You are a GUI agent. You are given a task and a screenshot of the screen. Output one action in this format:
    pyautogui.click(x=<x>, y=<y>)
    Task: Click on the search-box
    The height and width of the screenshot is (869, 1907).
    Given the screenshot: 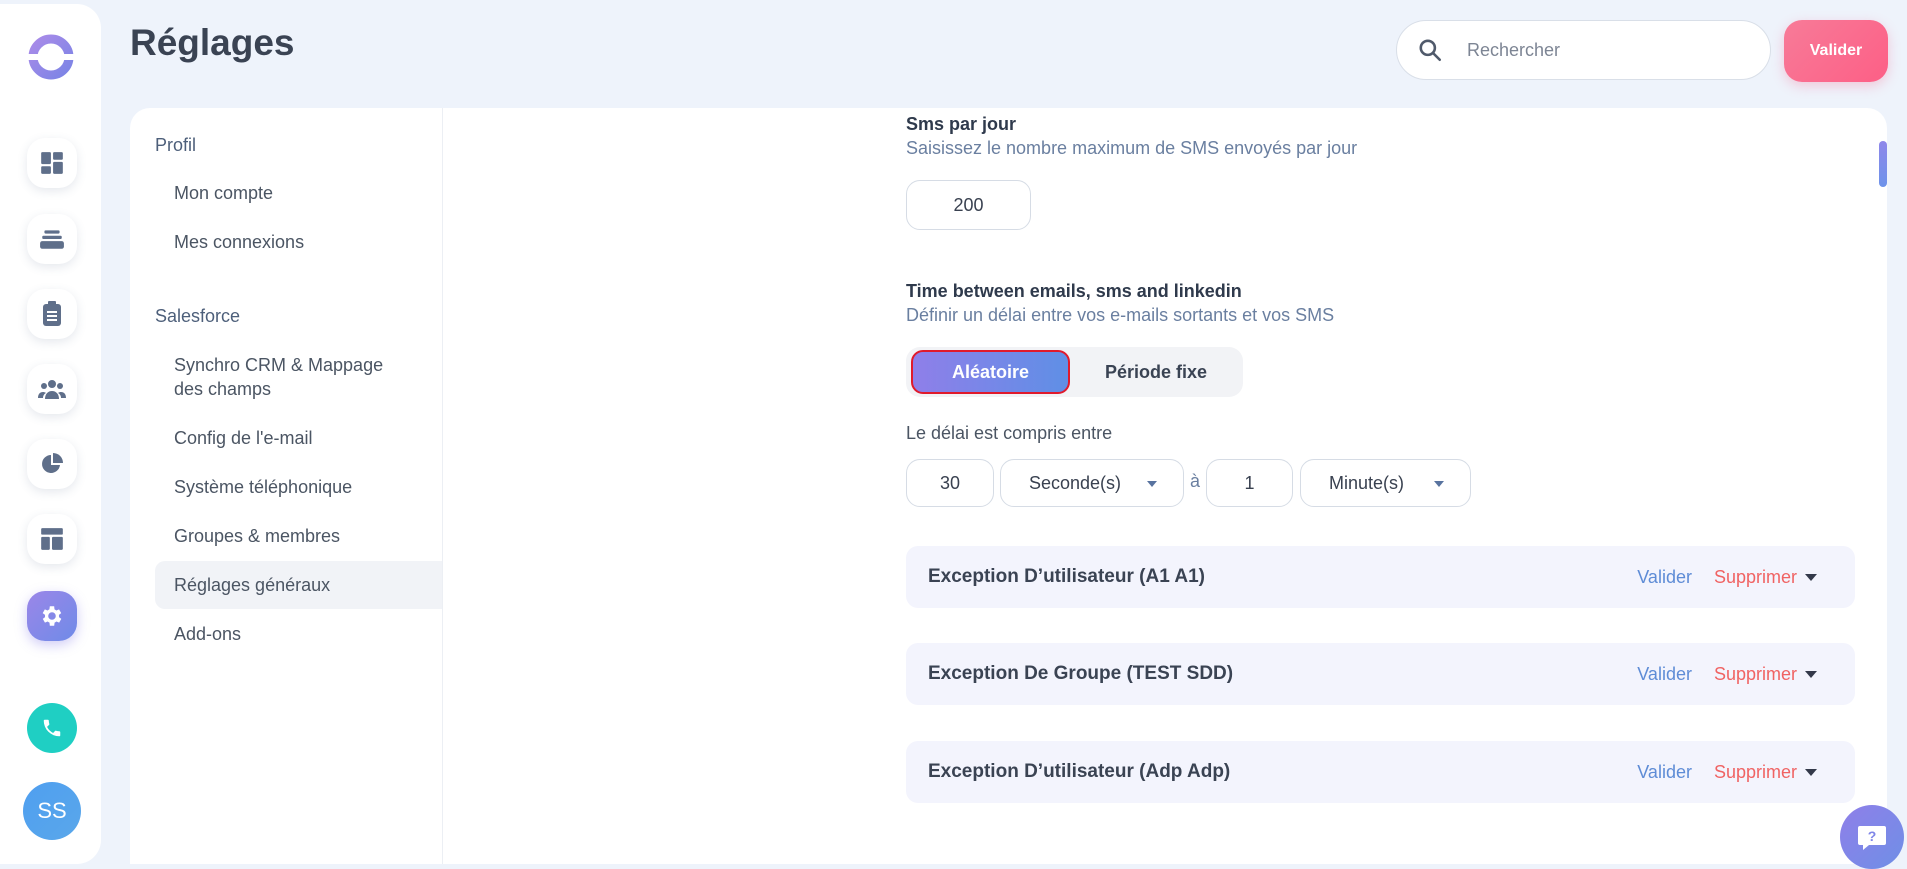 What is the action you would take?
    pyautogui.click(x=1583, y=50)
    